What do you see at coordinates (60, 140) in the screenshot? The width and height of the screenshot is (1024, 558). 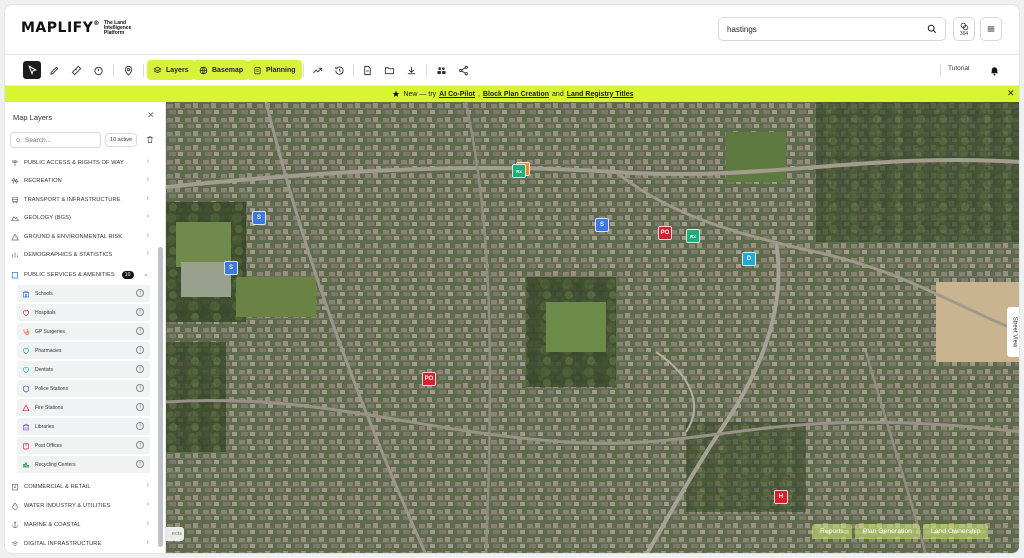 I see `layer-search-input` at bounding box center [60, 140].